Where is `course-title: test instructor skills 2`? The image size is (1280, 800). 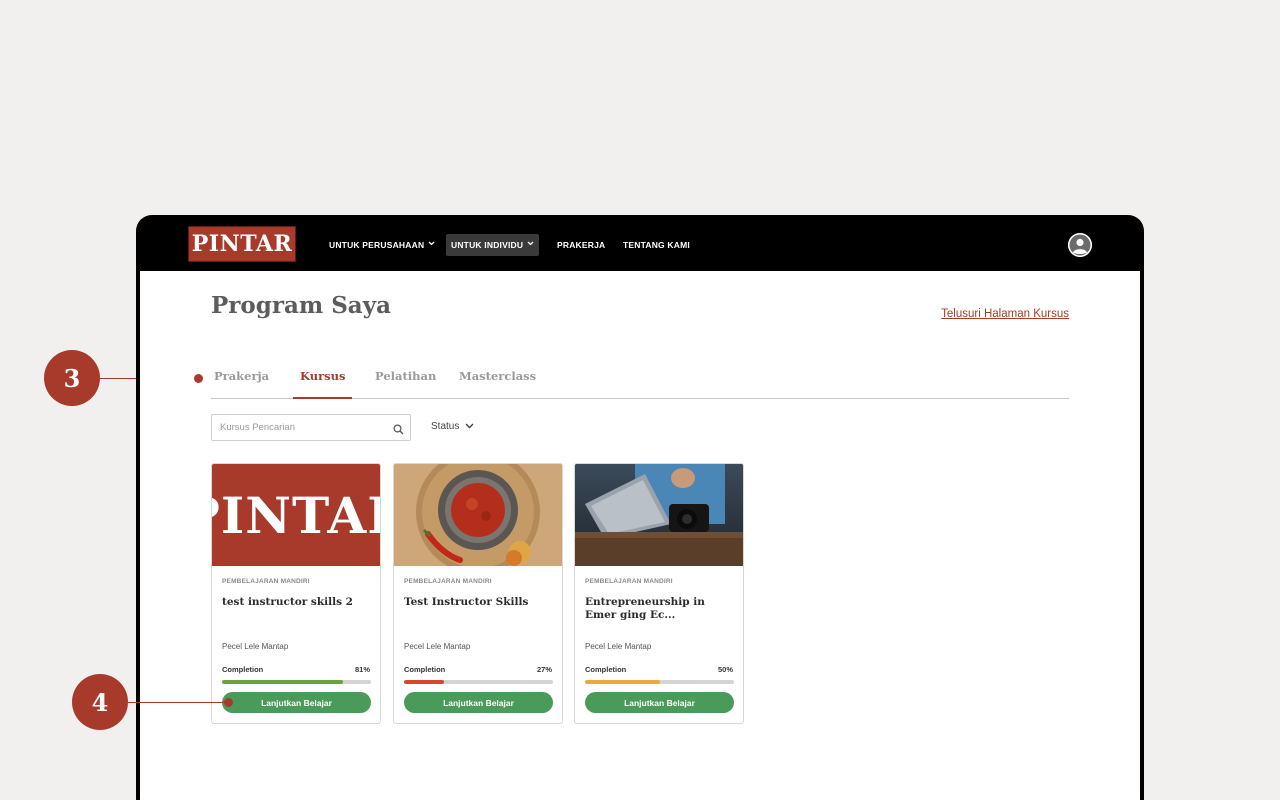 course-title: test instructor skills 2 is located at coordinates (297, 602).